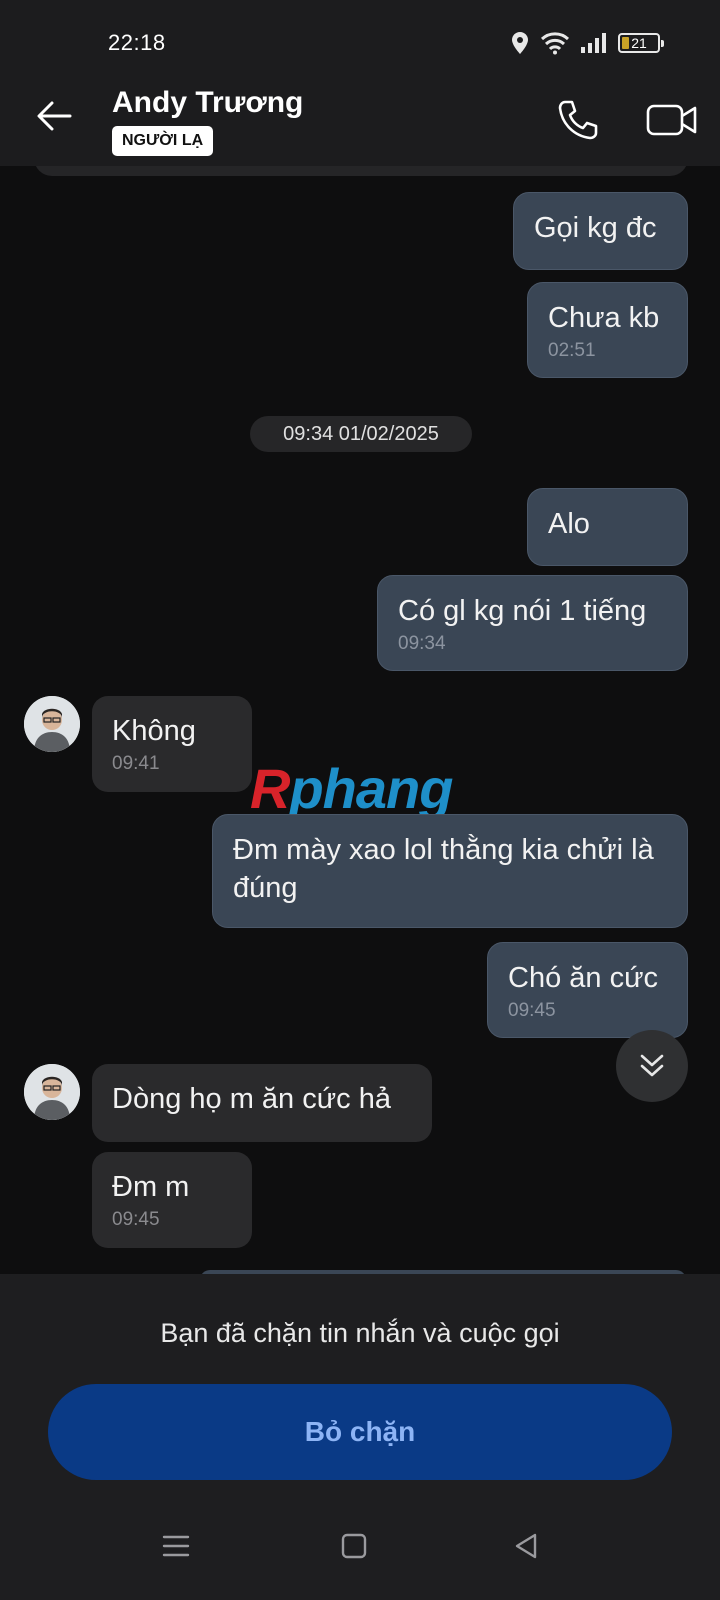 Image resolution: width=720 pixels, height=1600 pixels. What do you see at coordinates (583, 978) in the screenshot?
I see `message-text: Chó ăn cức` at bounding box center [583, 978].